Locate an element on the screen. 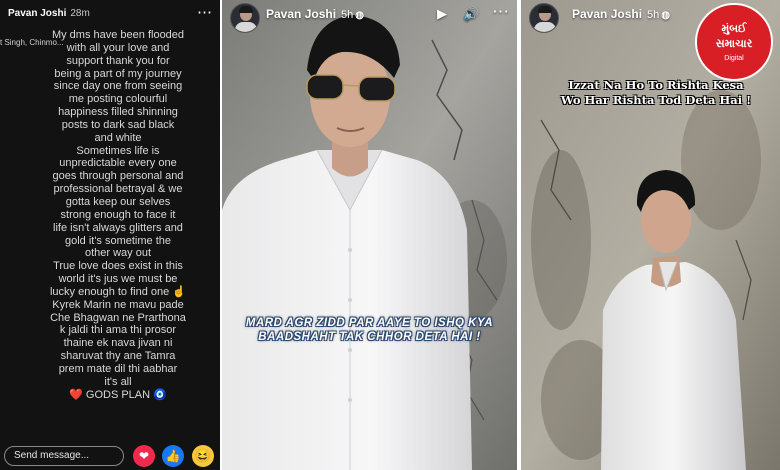 This screenshot has width=780, height=470. story-line: prem mate dil thi aabhar is located at coordinates (118, 368).